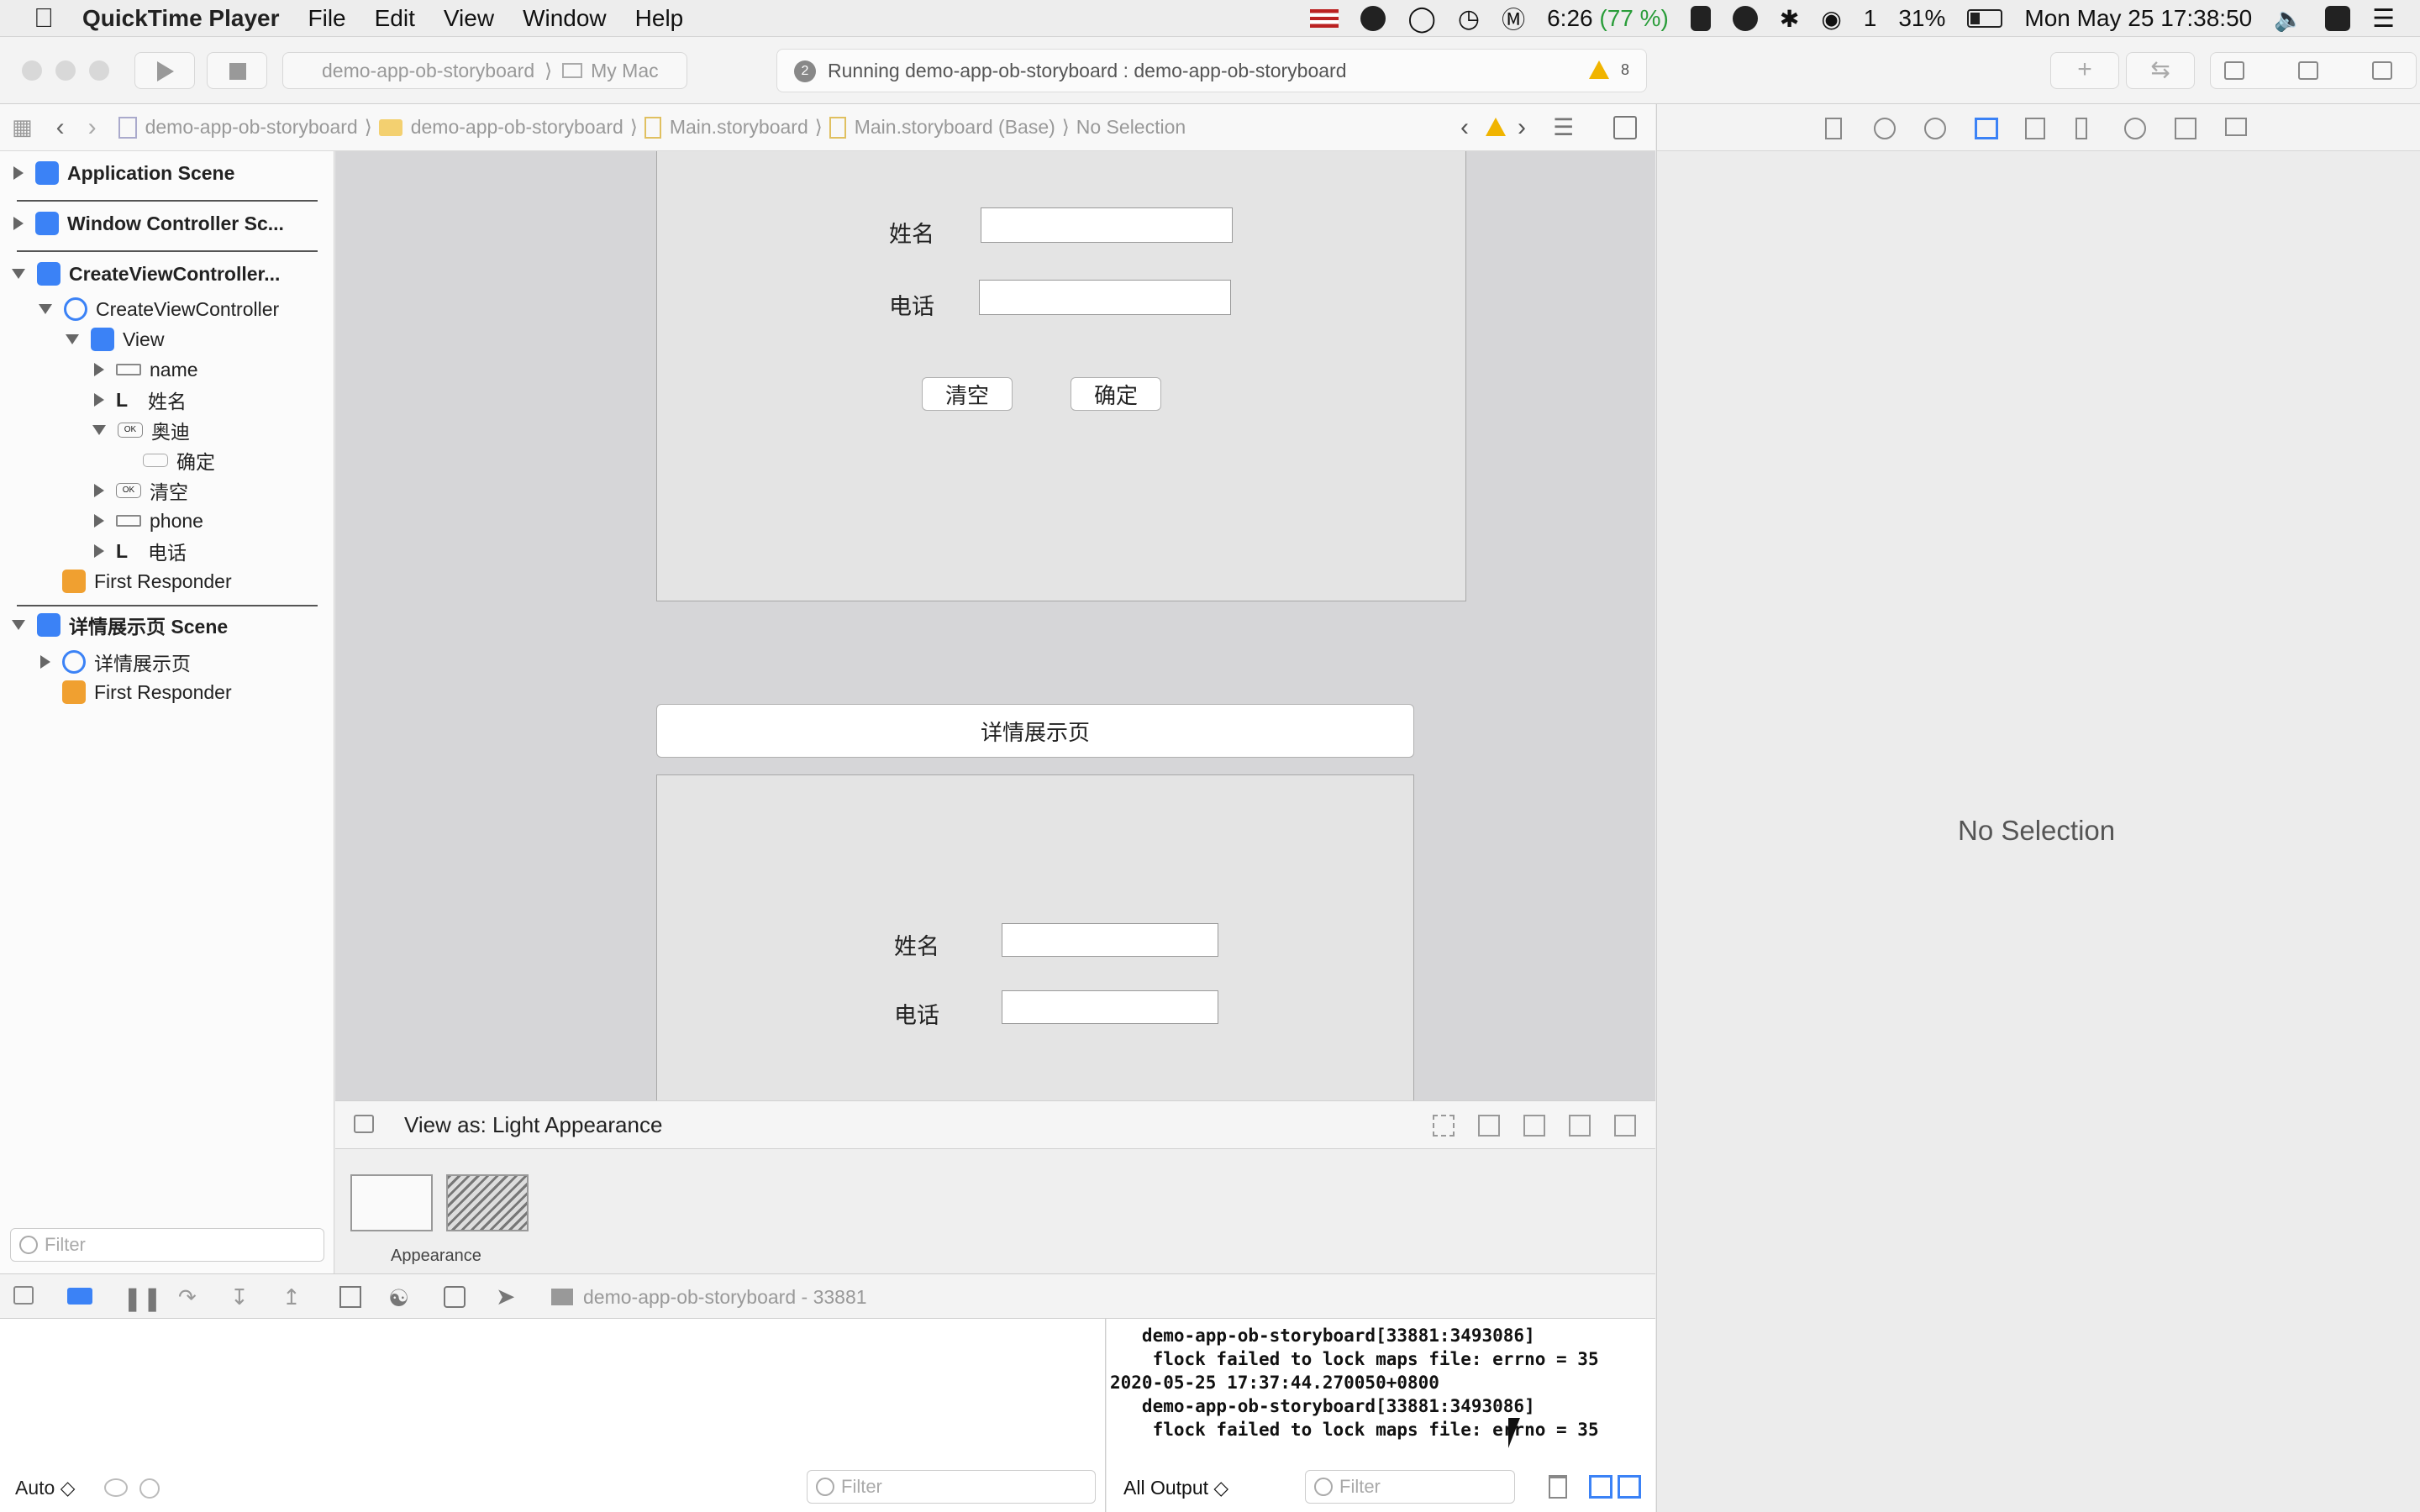 This screenshot has height=1512, width=2420. Describe the element at coordinates (1831, 19) in the screenshot. I see `wechat-icon: ◉` at that location.